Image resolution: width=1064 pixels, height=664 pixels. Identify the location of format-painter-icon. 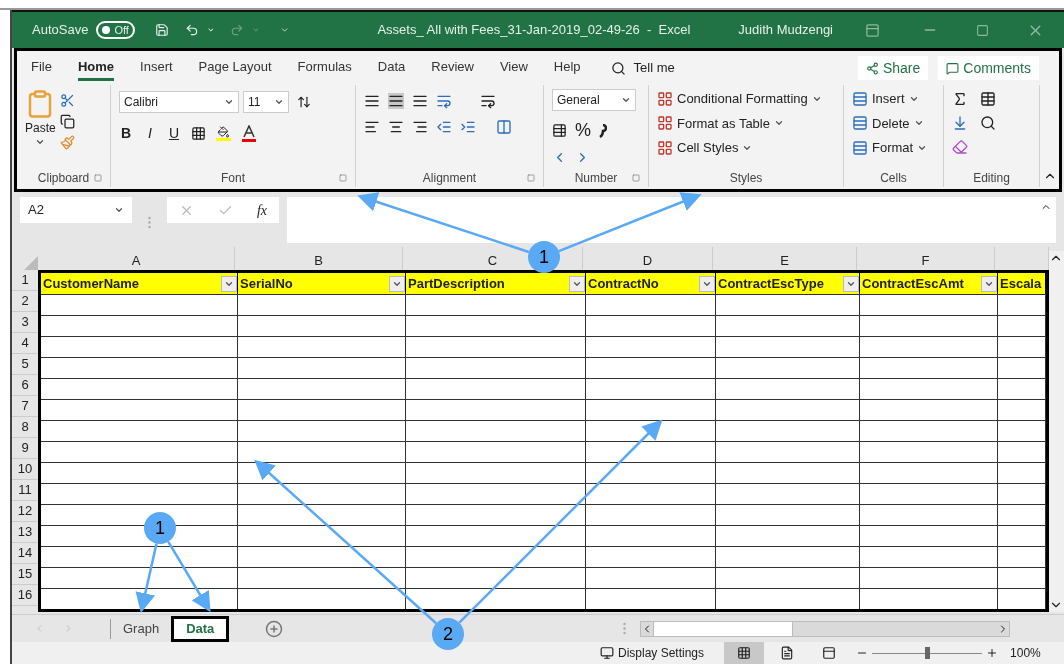
(67, 142).